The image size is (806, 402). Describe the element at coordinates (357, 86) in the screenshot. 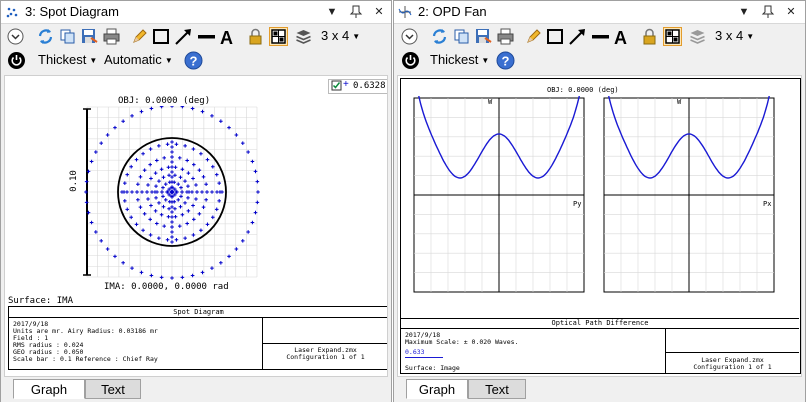

I see `wavelength-legend: + 0.6328` at that location.